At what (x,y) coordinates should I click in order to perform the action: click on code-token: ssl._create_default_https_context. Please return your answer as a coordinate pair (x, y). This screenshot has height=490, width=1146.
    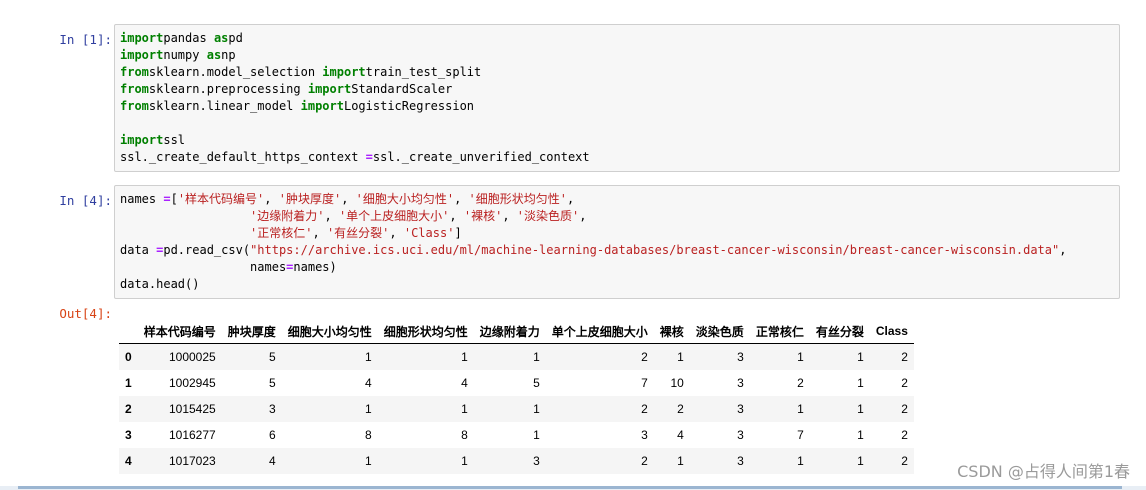
    Looking at the image, I should click on (243, 157).